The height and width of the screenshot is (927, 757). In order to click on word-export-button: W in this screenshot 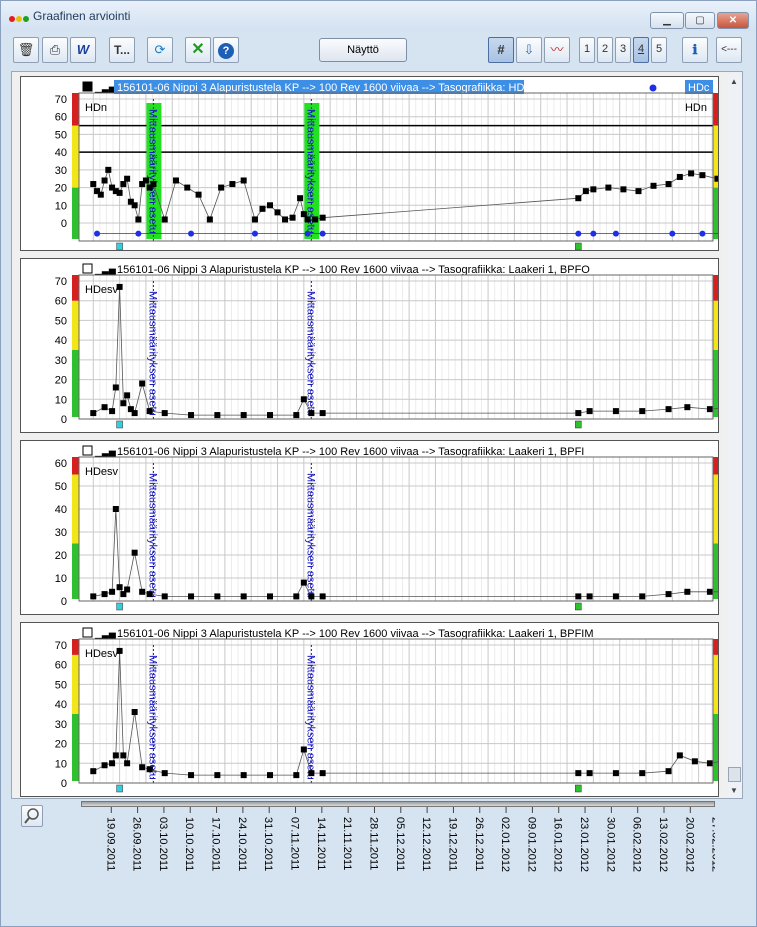, I will do `click(83, 50)`.